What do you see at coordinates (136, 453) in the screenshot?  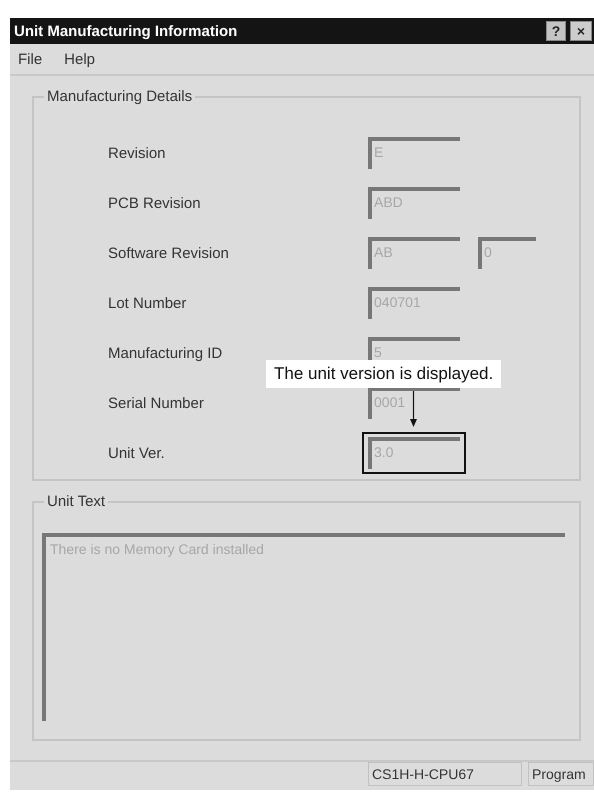 I see `field-label: Unit Ver.` at bounding box center [136, 453].